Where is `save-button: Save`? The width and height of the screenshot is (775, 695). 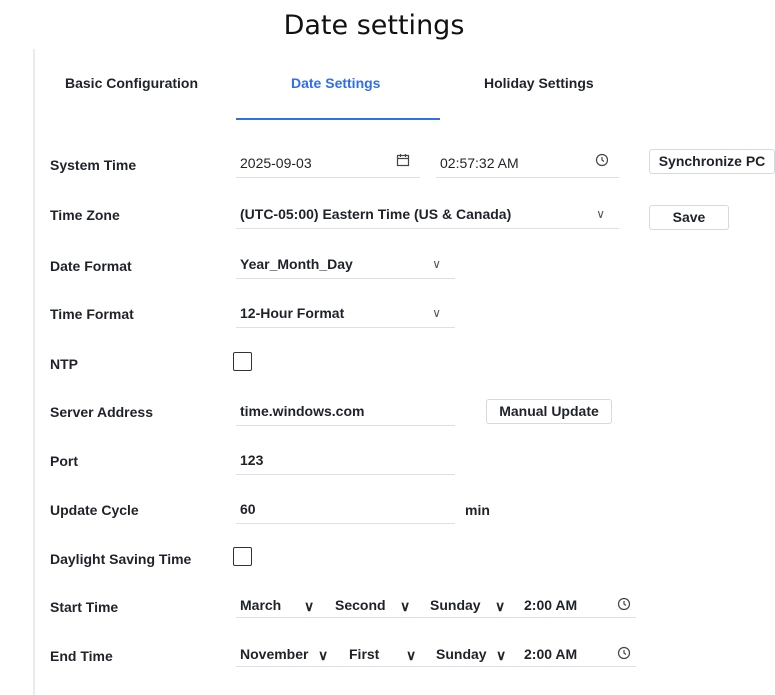
save-button: Save is located at coordinates (689, 217).